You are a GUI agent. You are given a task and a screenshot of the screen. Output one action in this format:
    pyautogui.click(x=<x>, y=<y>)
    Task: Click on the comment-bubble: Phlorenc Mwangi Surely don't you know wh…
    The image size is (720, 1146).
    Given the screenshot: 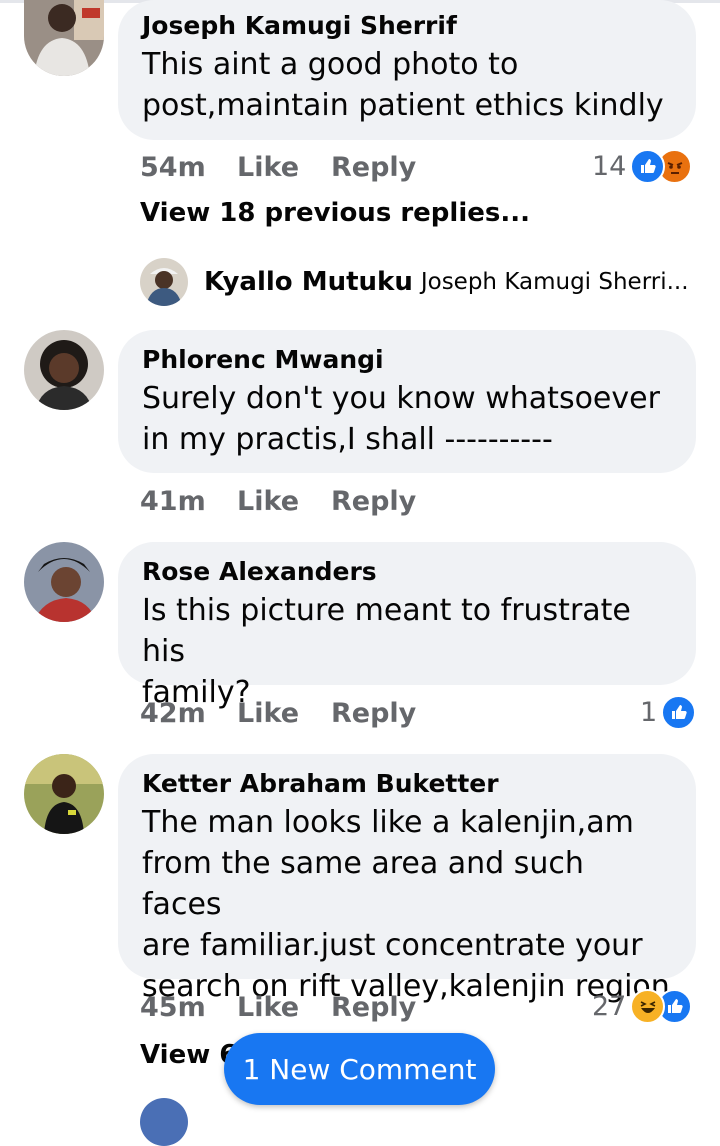 What is the action you would take?
    pyautogui.click(x=407, y=401)
    